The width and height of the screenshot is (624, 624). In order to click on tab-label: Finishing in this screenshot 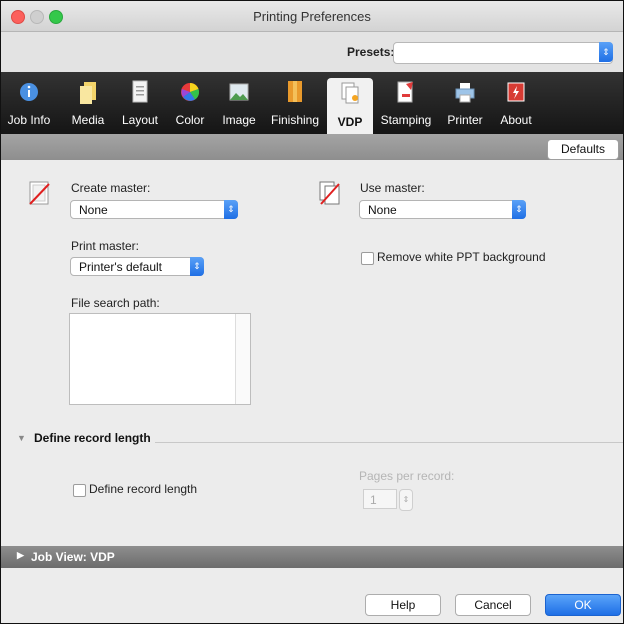, I will do `click(295, 120)`.